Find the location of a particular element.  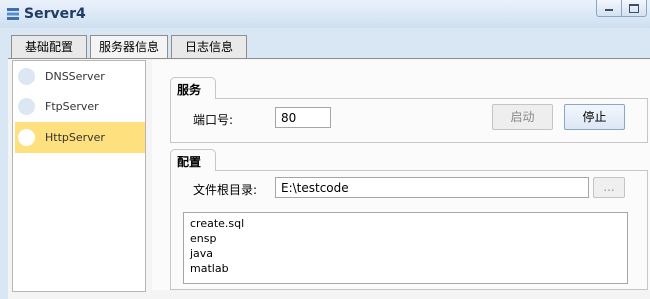

service-section-title: 服务 is located at coordinates (193, 88).